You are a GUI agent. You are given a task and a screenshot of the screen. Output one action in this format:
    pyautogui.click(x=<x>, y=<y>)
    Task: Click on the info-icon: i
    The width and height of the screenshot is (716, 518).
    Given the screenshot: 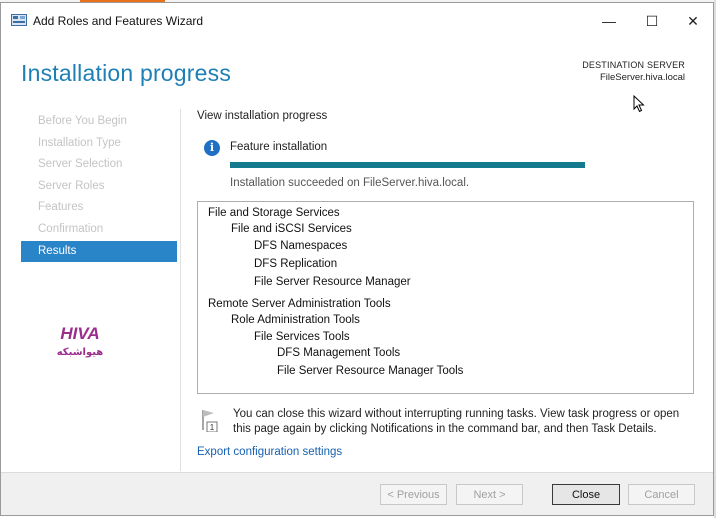 What is the action you would take?
    pyautogui.click(x=212, y=148)
    